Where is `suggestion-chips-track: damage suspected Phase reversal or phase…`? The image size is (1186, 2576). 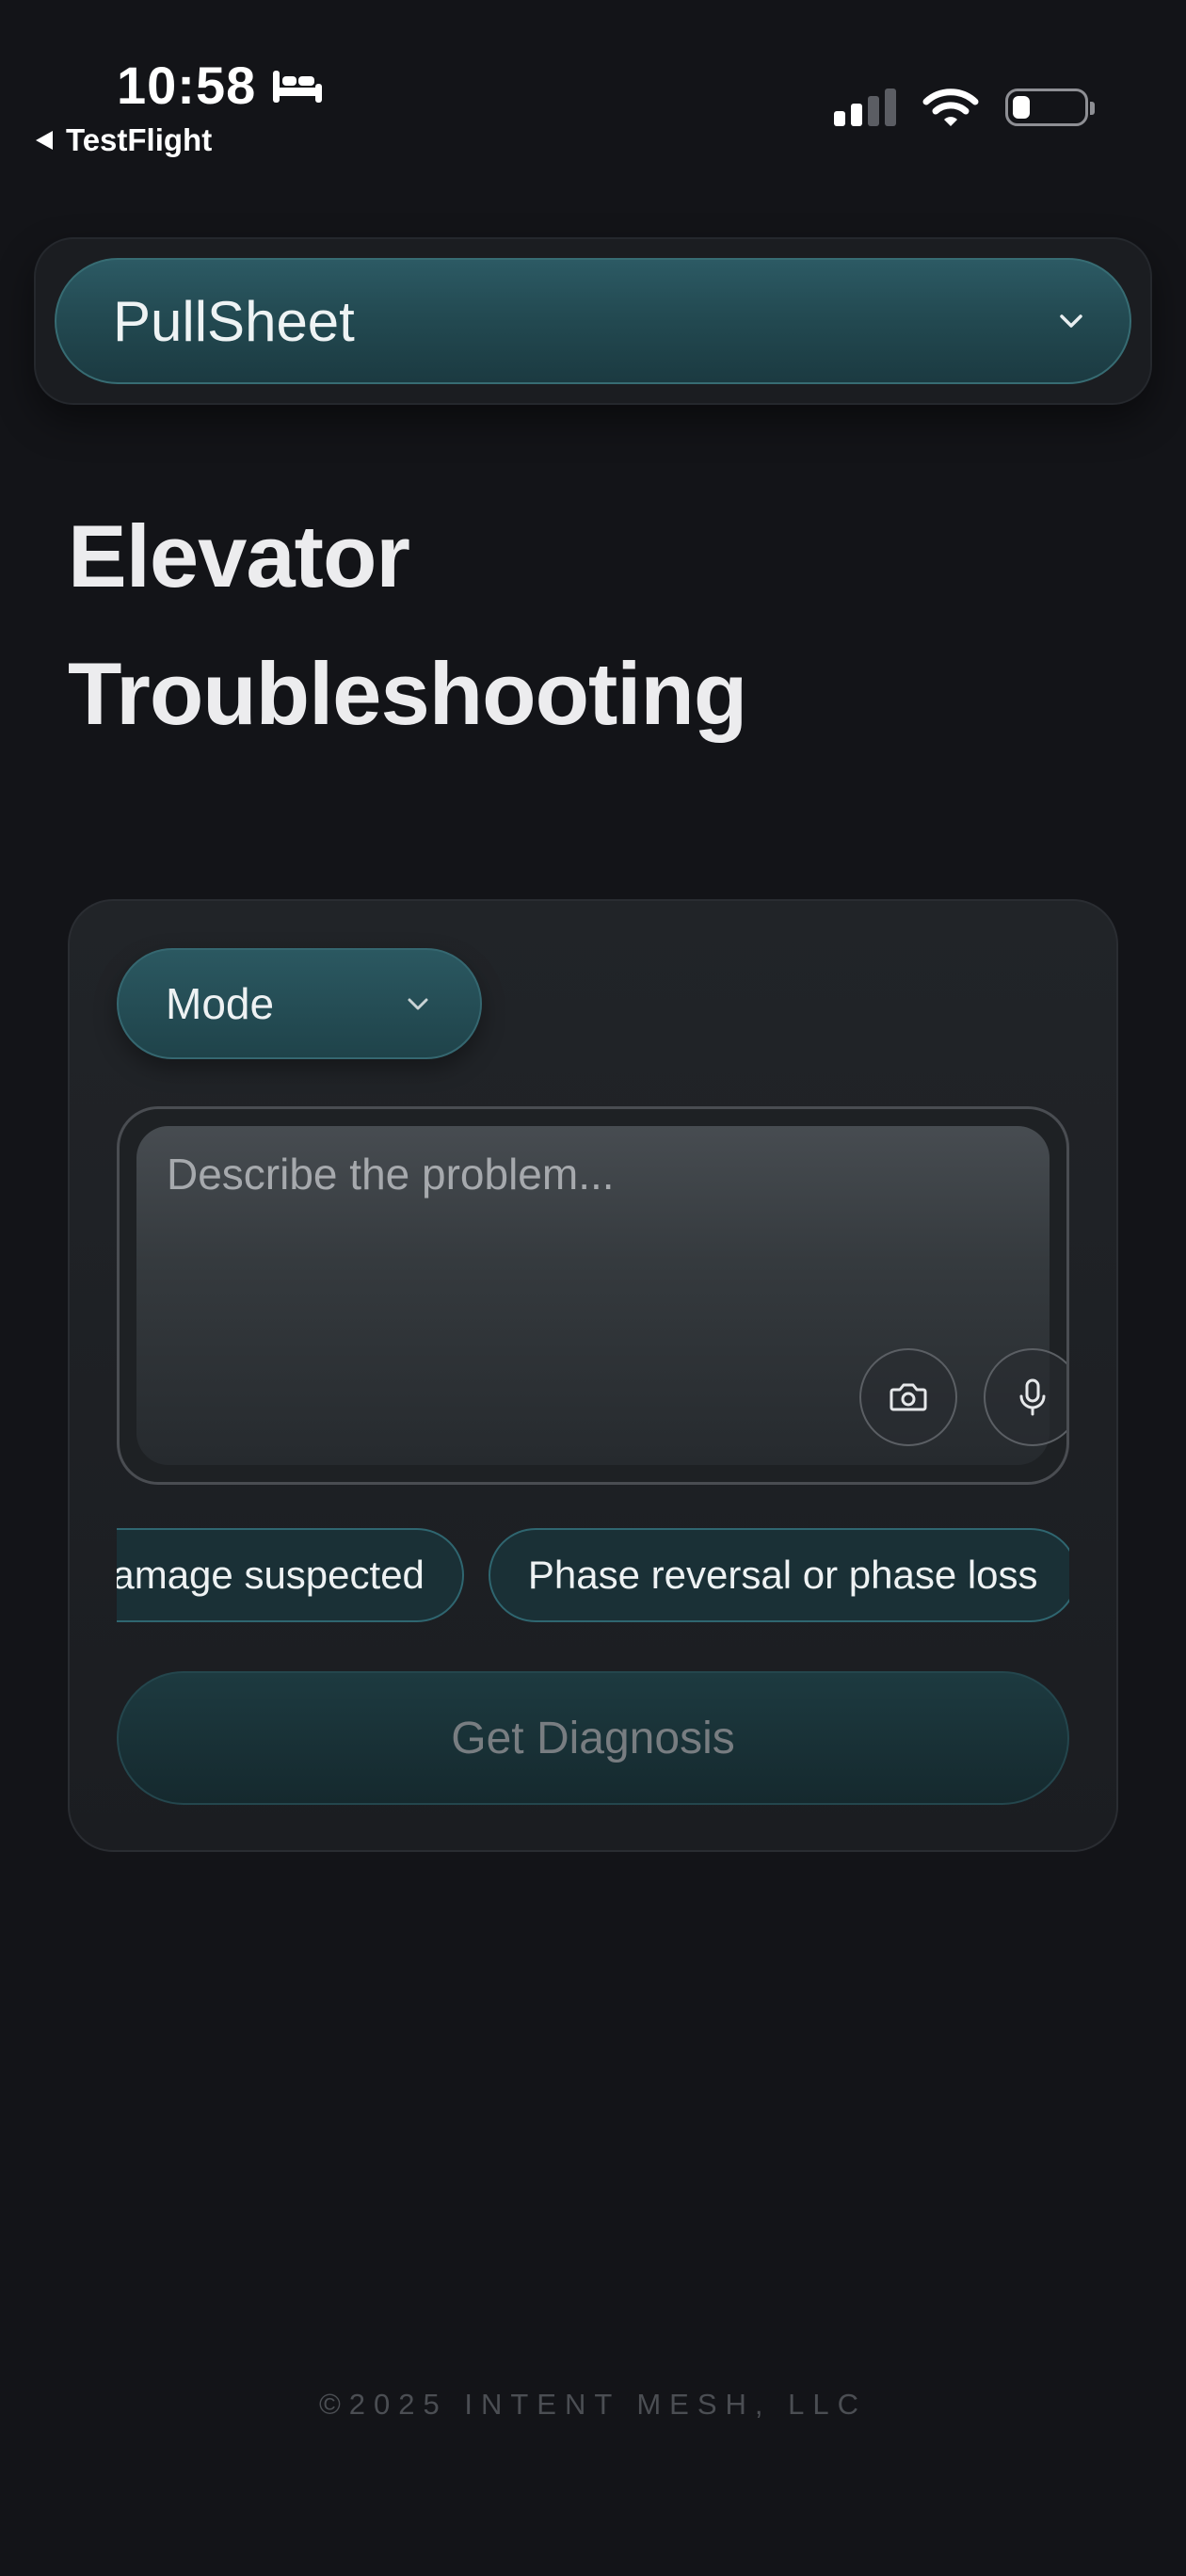 suggestion-chips-track: damage suspected Phase reversal or phase… is located at coordinates (593, 1575).